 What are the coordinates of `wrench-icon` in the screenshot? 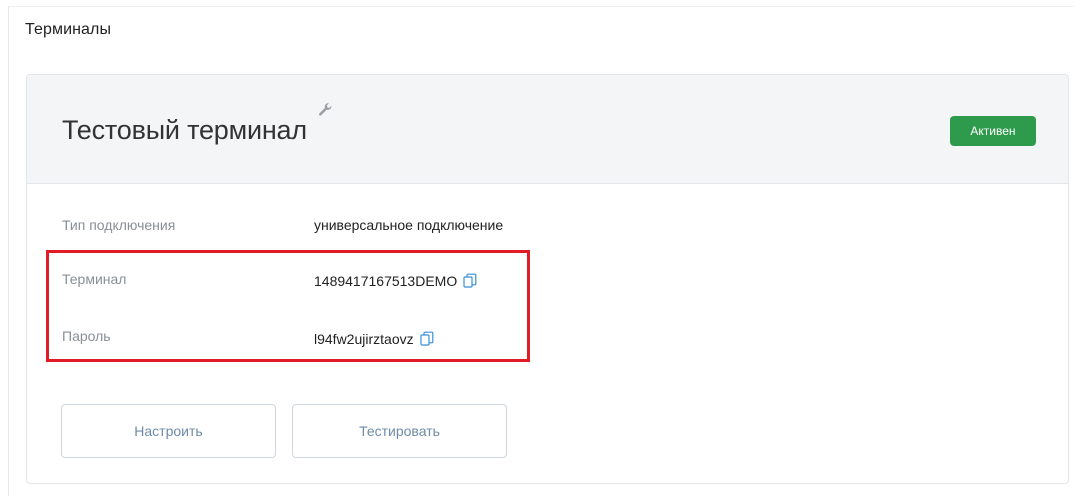 It's located at (325, 110).